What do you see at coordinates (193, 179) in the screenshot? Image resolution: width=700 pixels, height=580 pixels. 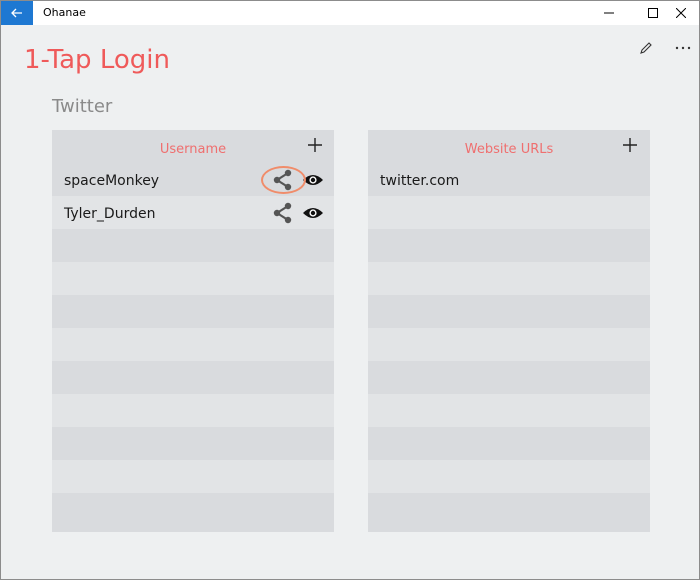 I see `list-item: spaceMonkey` at bounding box center [193, 179].